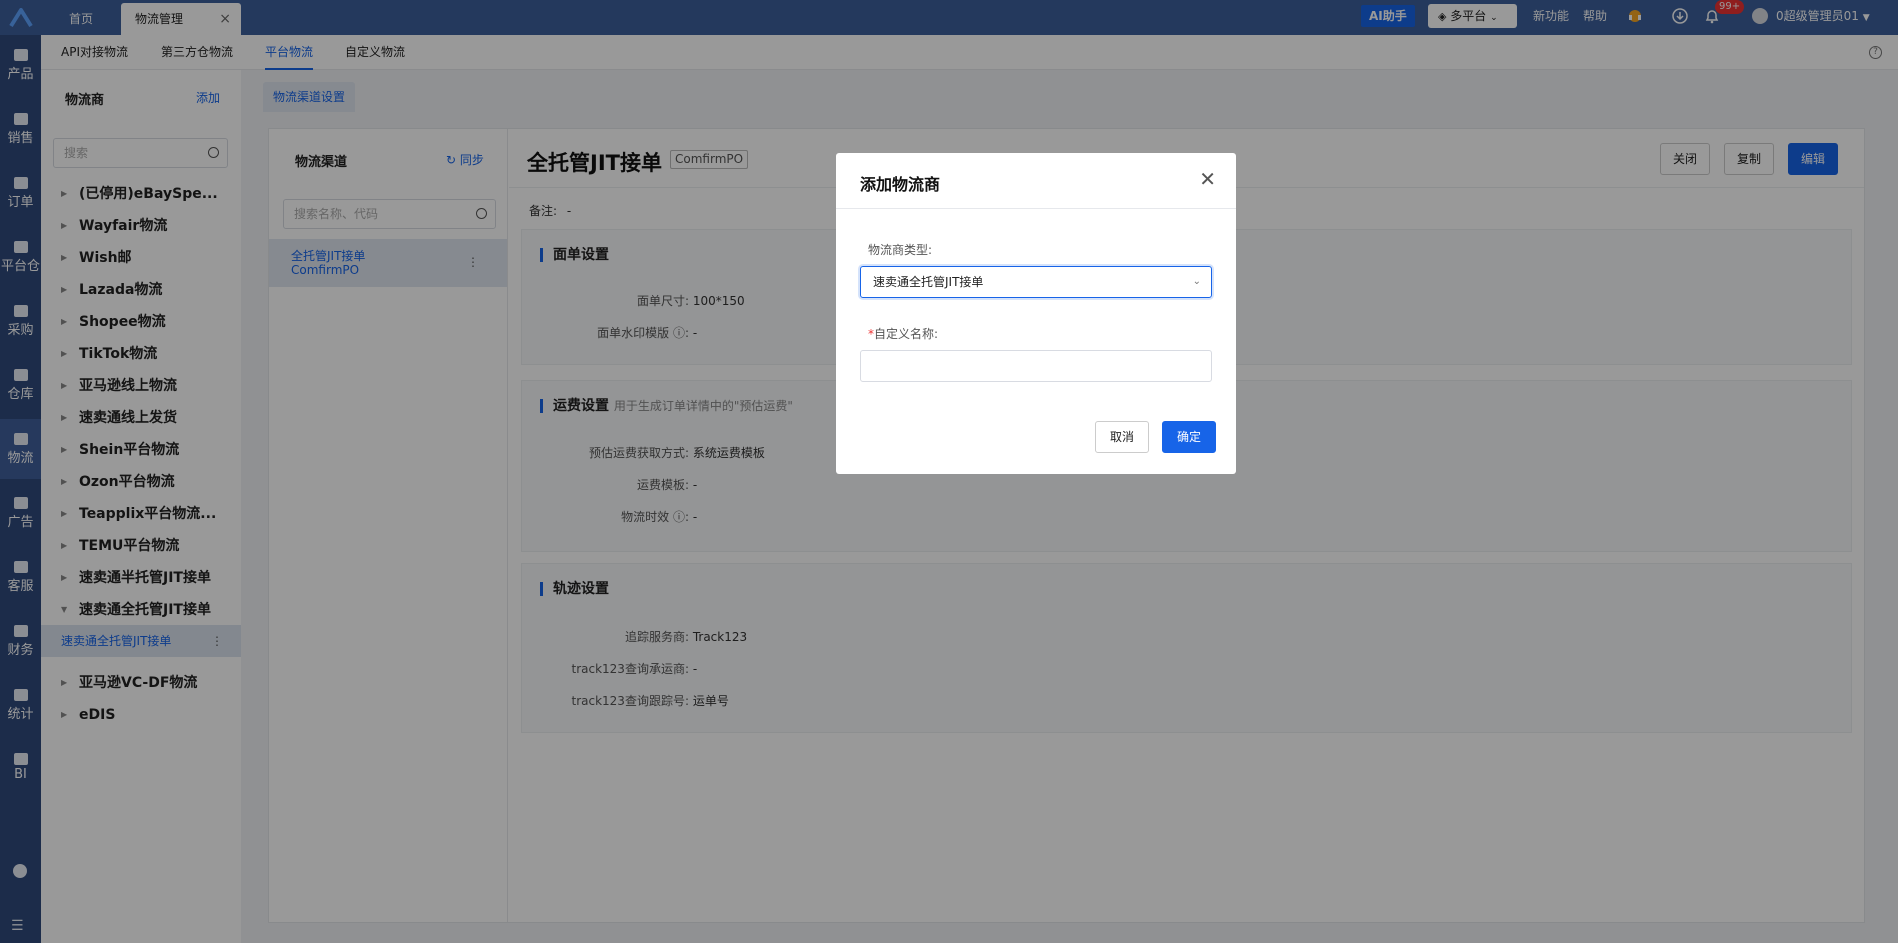 This screenshot has width=1898, height=943. Describe the element at coordinates (1122, 437) in the screenshot. I see `cancel-button: 取消` at that location.